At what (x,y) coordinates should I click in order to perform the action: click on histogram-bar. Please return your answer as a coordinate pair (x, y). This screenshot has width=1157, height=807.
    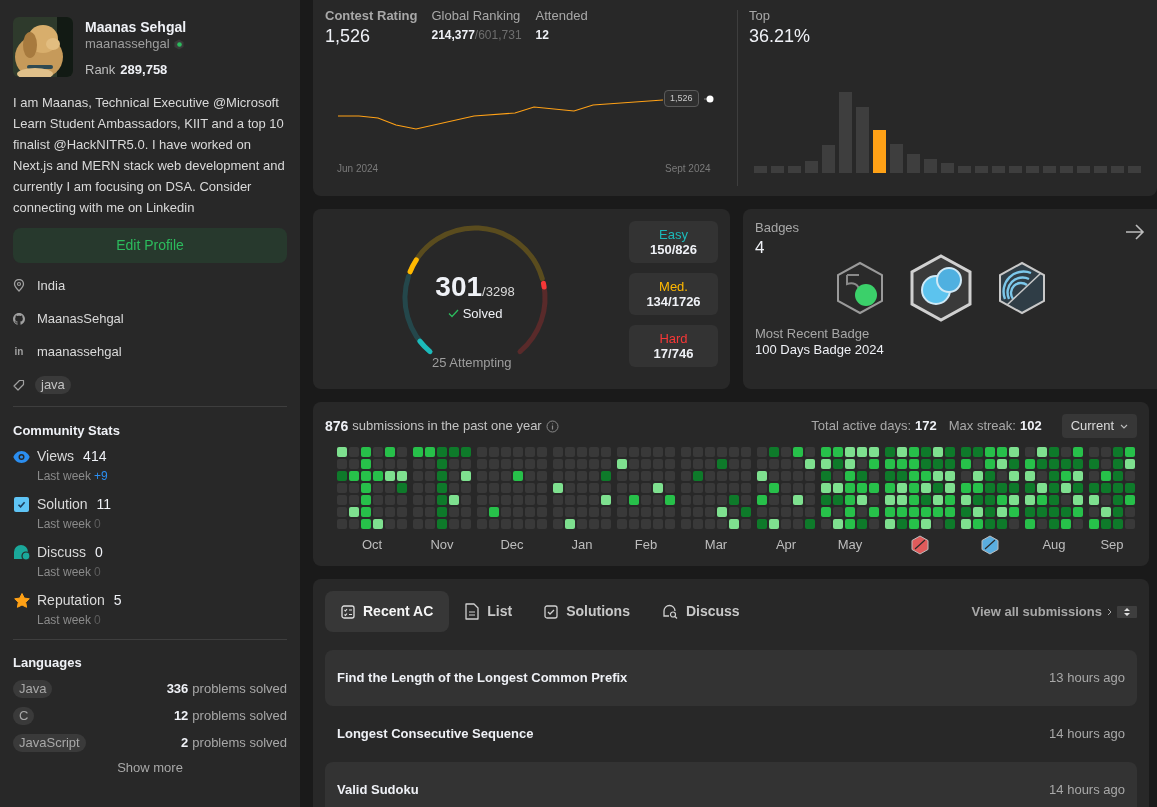
    Looking at the image, I should click on (879, 151).